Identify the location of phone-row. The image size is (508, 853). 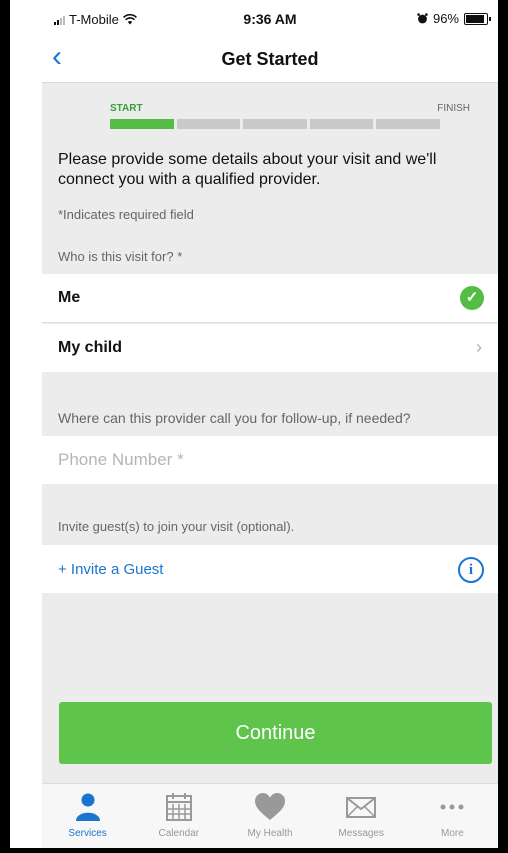
(270, 460).